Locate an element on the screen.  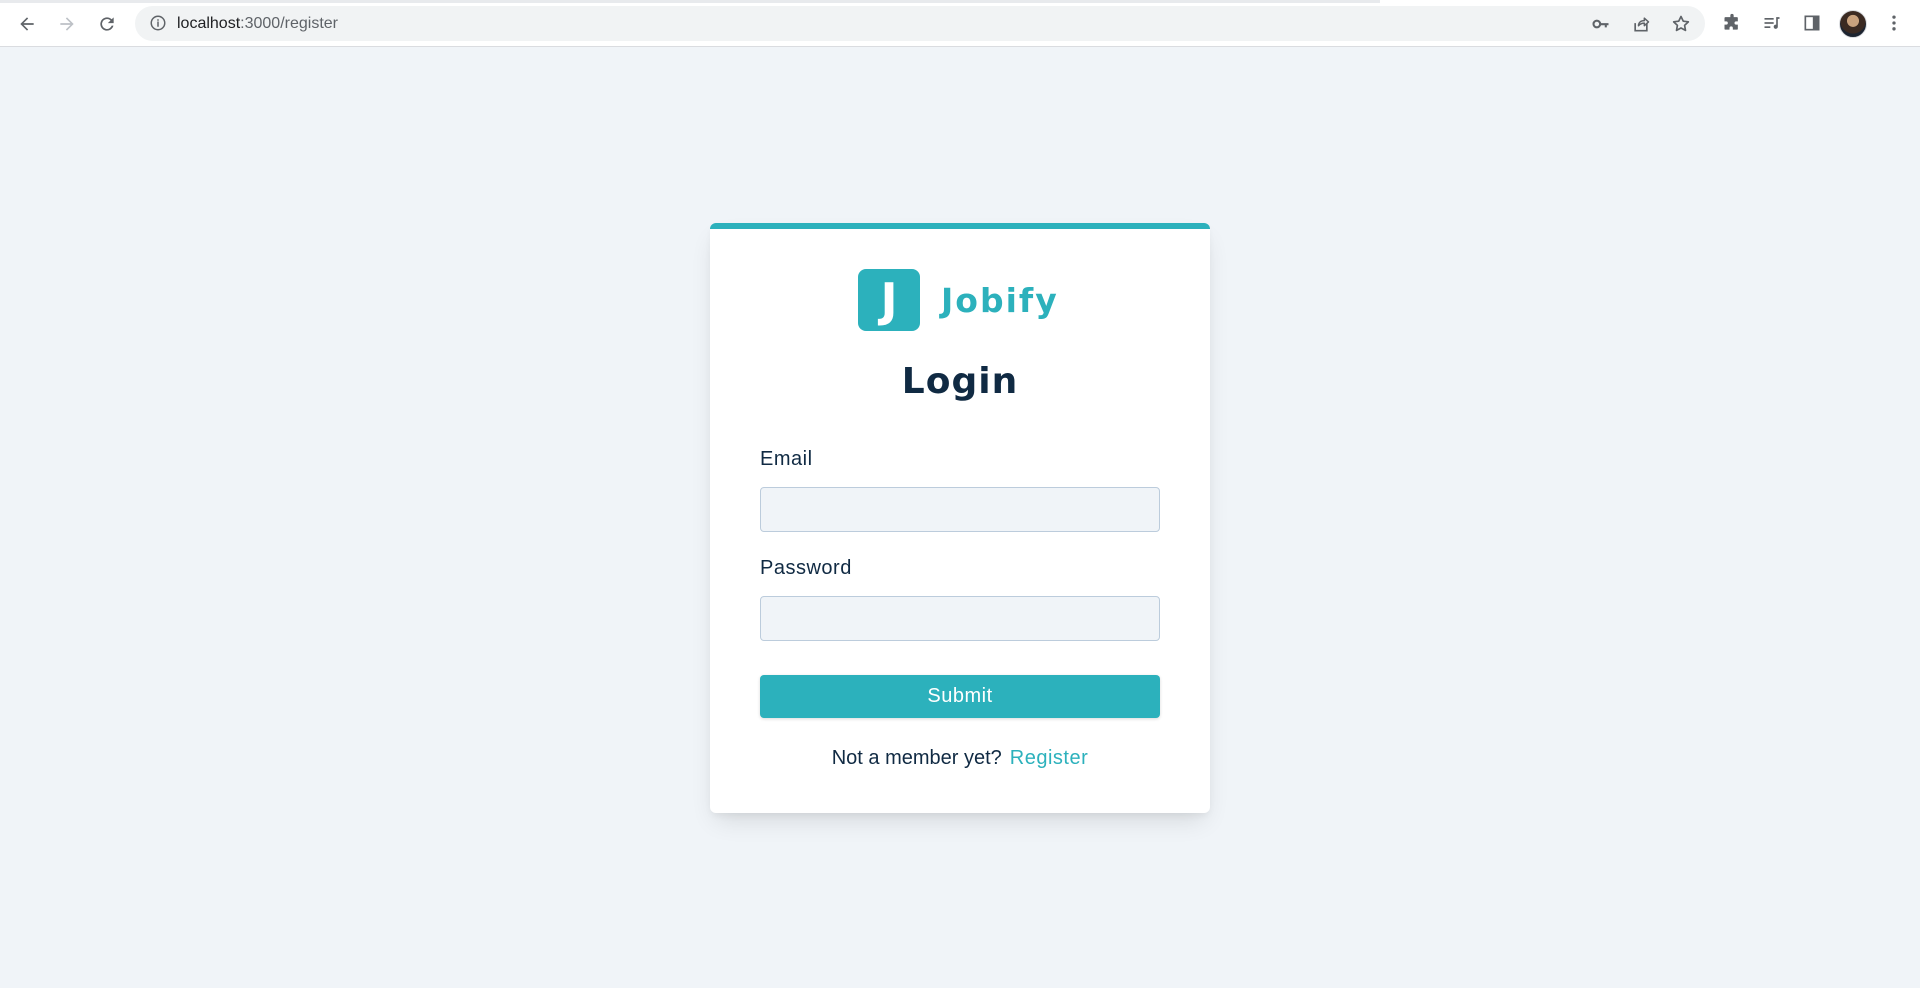
side-panel-icon is located at coordinates (1812, 23).